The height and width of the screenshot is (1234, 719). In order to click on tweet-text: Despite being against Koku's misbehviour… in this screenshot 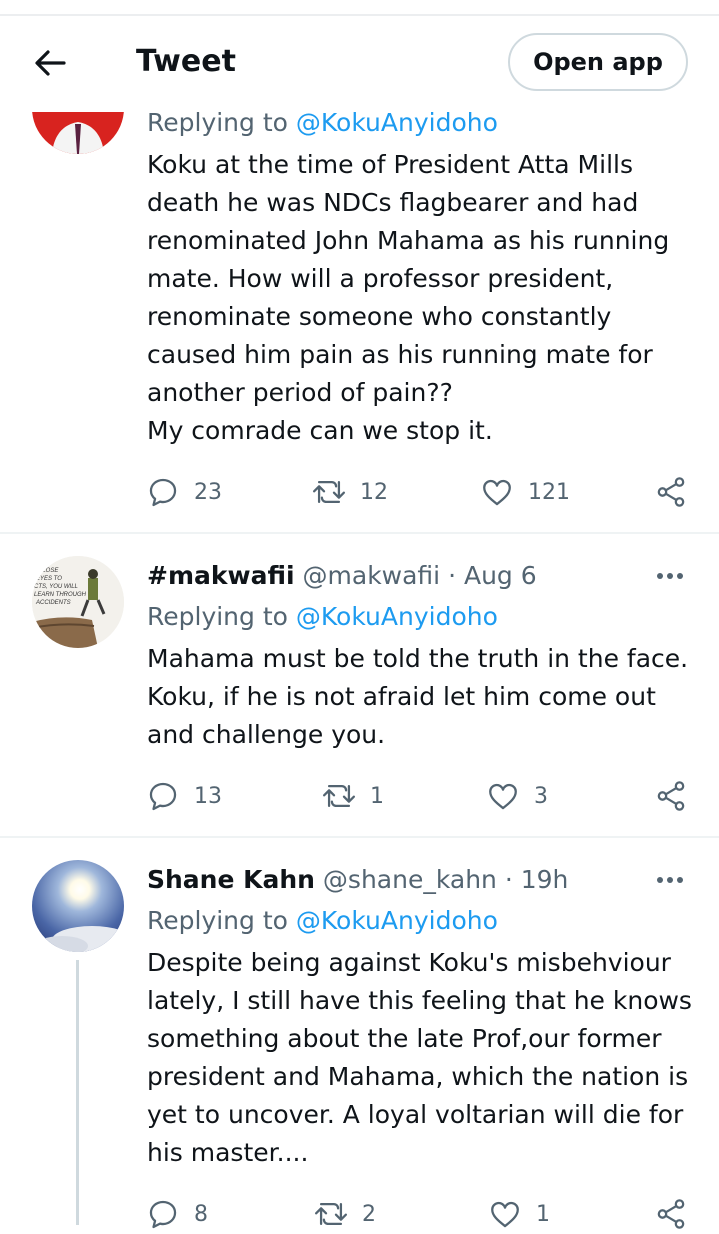, I will do `click(419, 1057)`.